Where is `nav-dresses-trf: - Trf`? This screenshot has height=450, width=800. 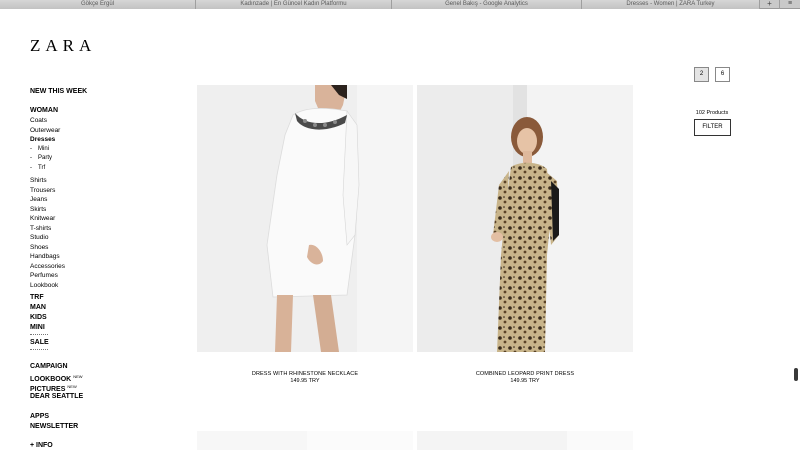
nav-dresses-trf: - Trf is located at coordinates (37, 169).